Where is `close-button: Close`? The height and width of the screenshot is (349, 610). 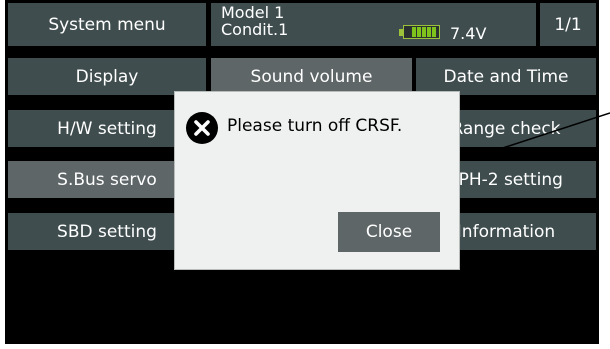 close-button: Close is located at coordinates (389, 232).